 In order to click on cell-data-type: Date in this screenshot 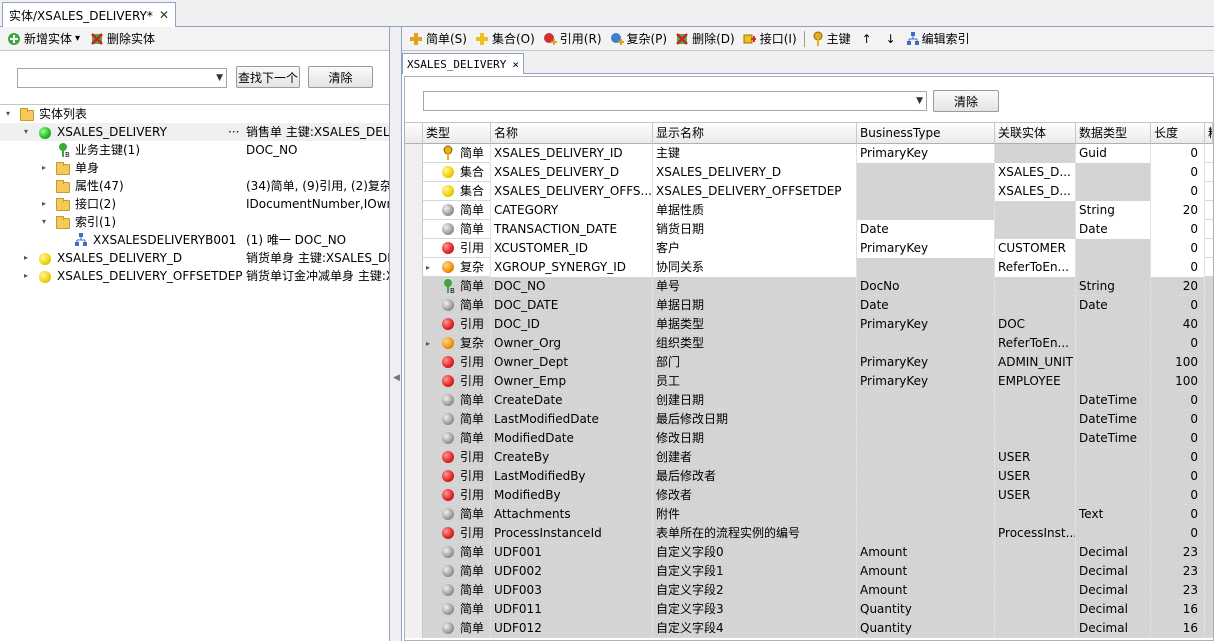, I will do `click(1113, 305)`.